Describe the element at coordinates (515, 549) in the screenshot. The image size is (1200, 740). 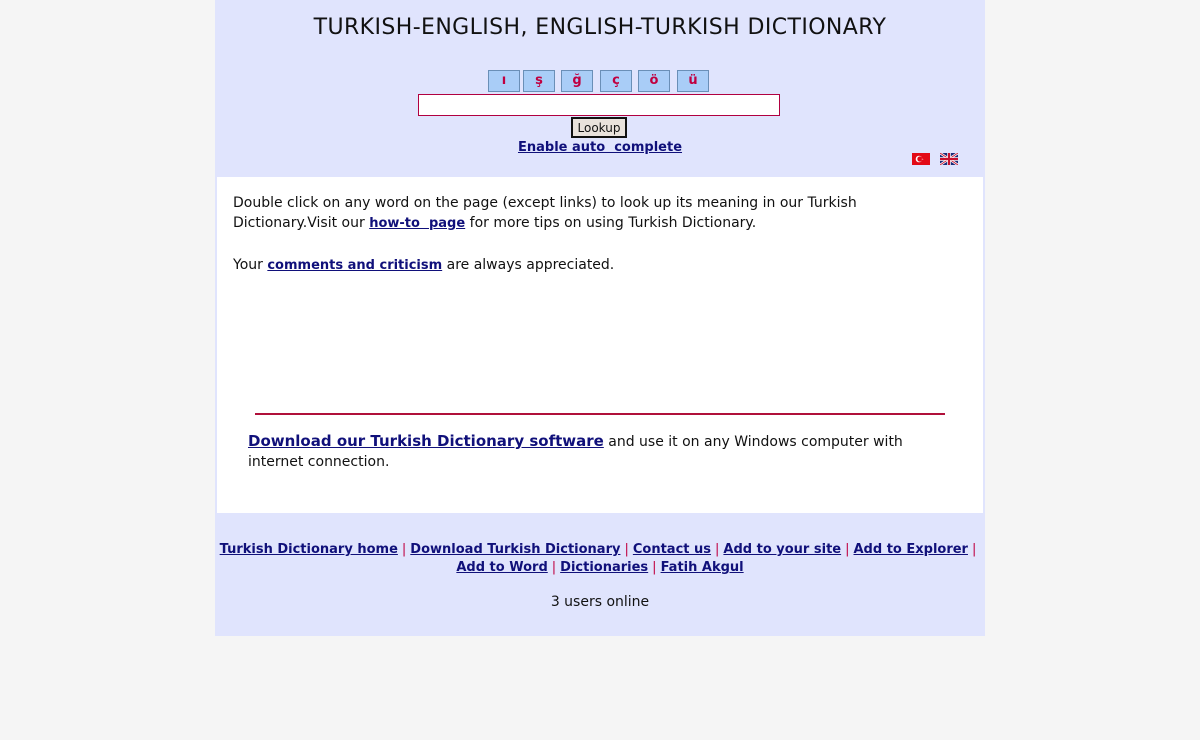
I see `footer-link-download: Download Turkish Dictionary` at that location.